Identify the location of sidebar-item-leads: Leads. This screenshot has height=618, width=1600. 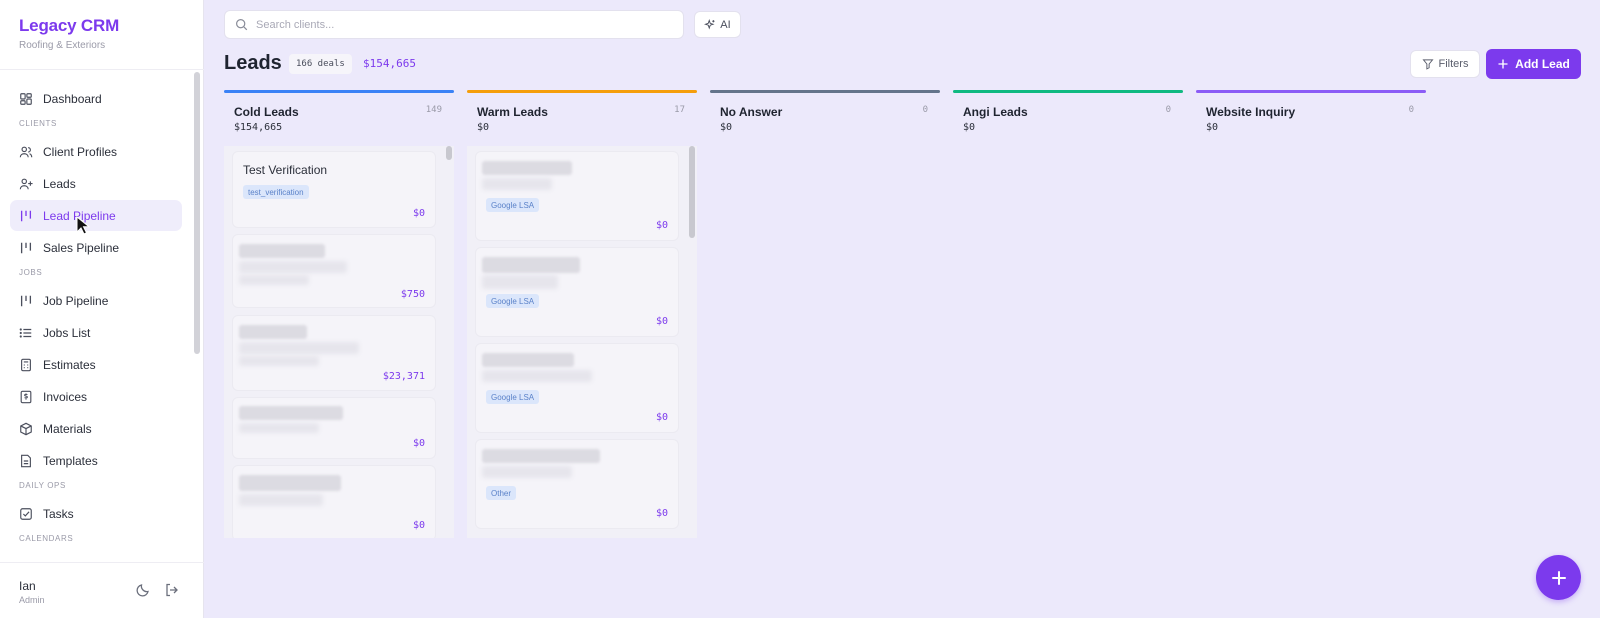
(96, 183).